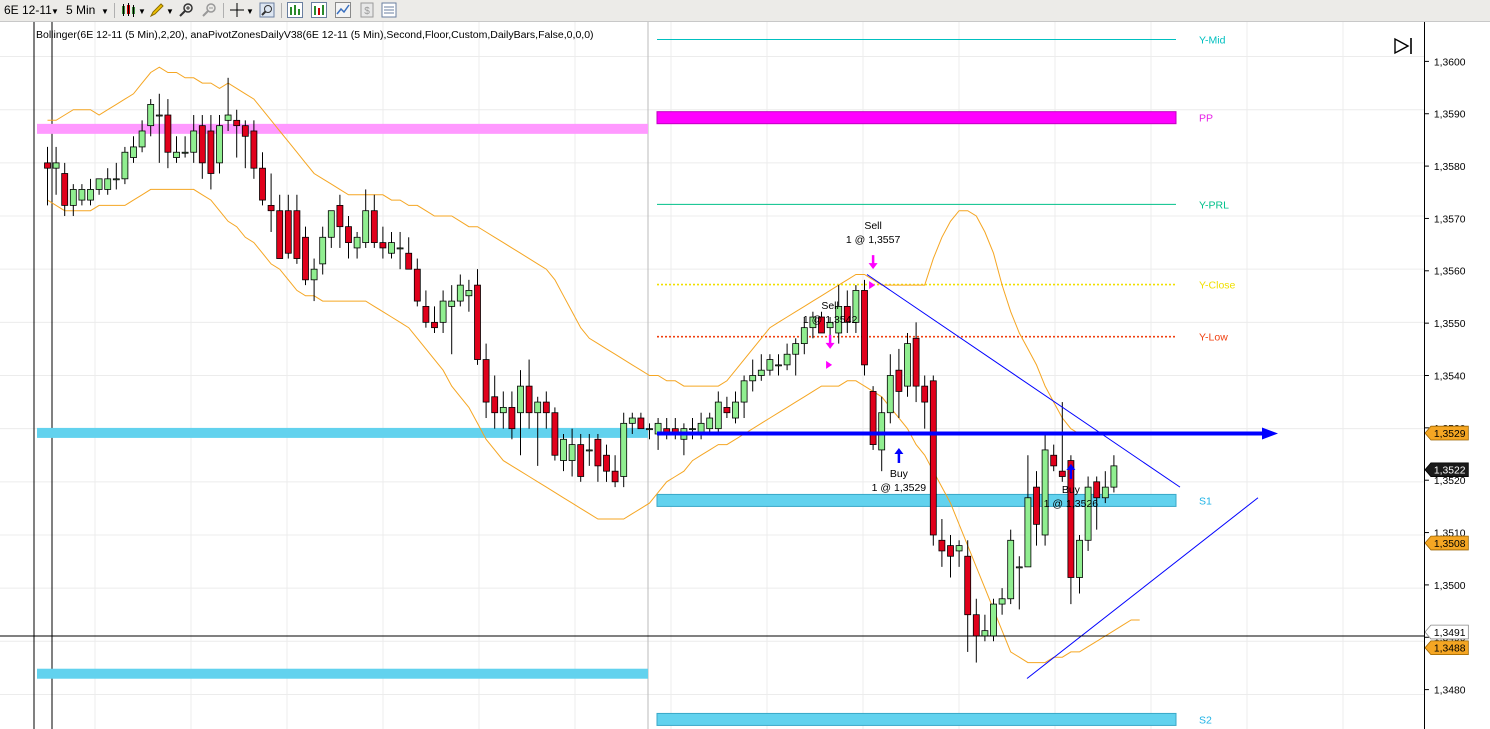  What do you see at coordinates (916, 719) in the screenshot?
I see `pivot-zone-s2` at bounding box center [916, 719].